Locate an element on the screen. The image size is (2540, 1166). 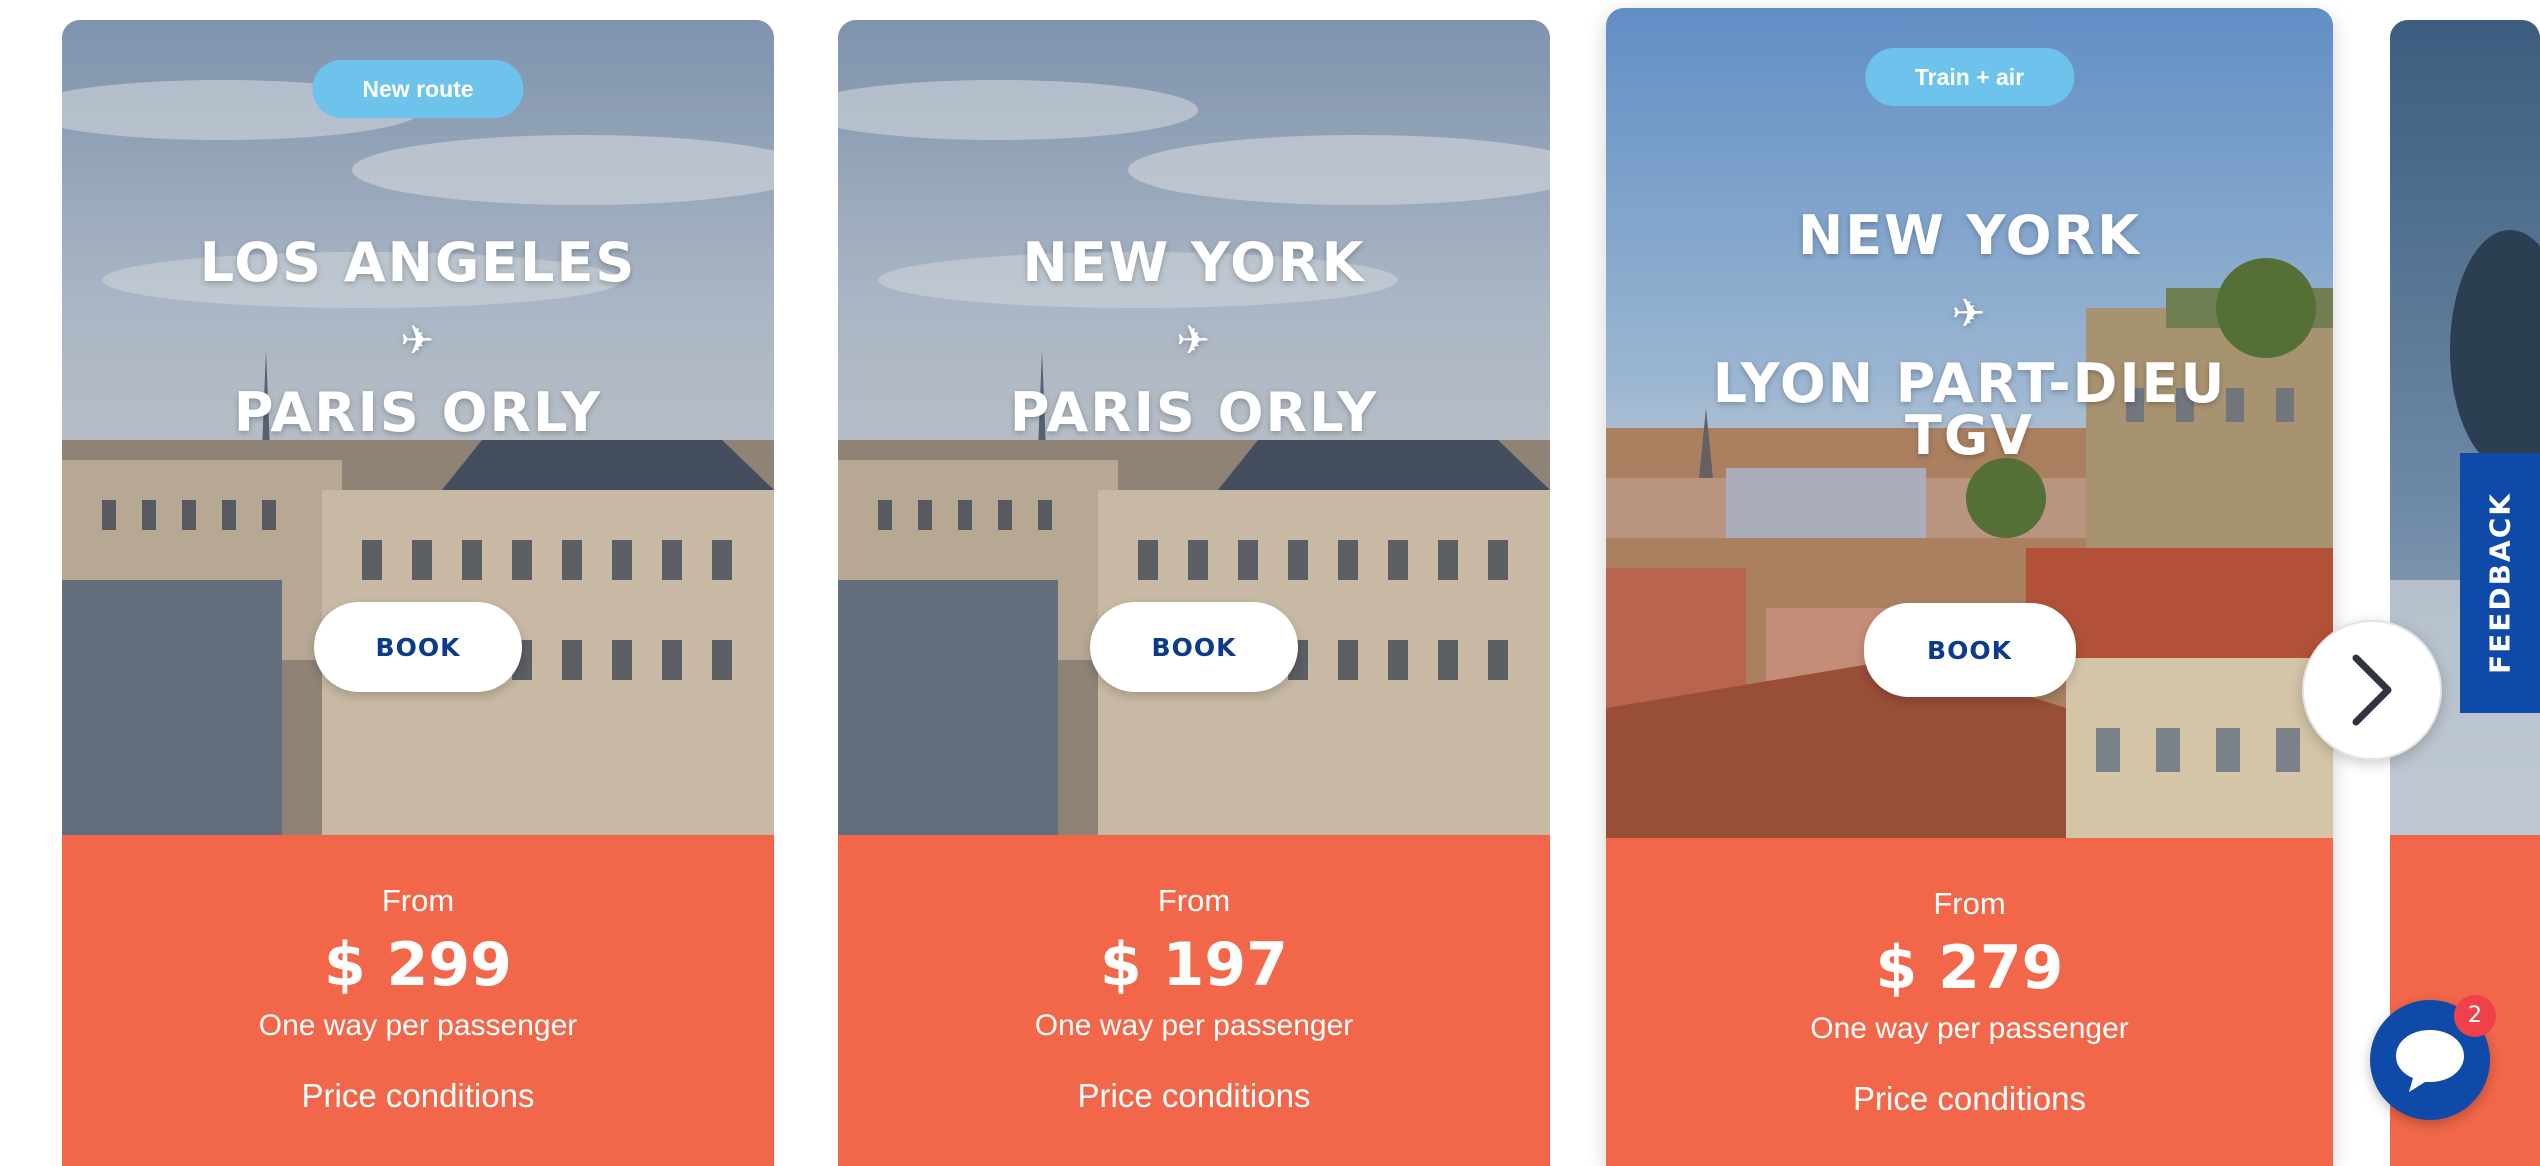
route-title: NEW YORK ✈ LYON PART-DIEU TGV is located at coordinates (1969, 335).